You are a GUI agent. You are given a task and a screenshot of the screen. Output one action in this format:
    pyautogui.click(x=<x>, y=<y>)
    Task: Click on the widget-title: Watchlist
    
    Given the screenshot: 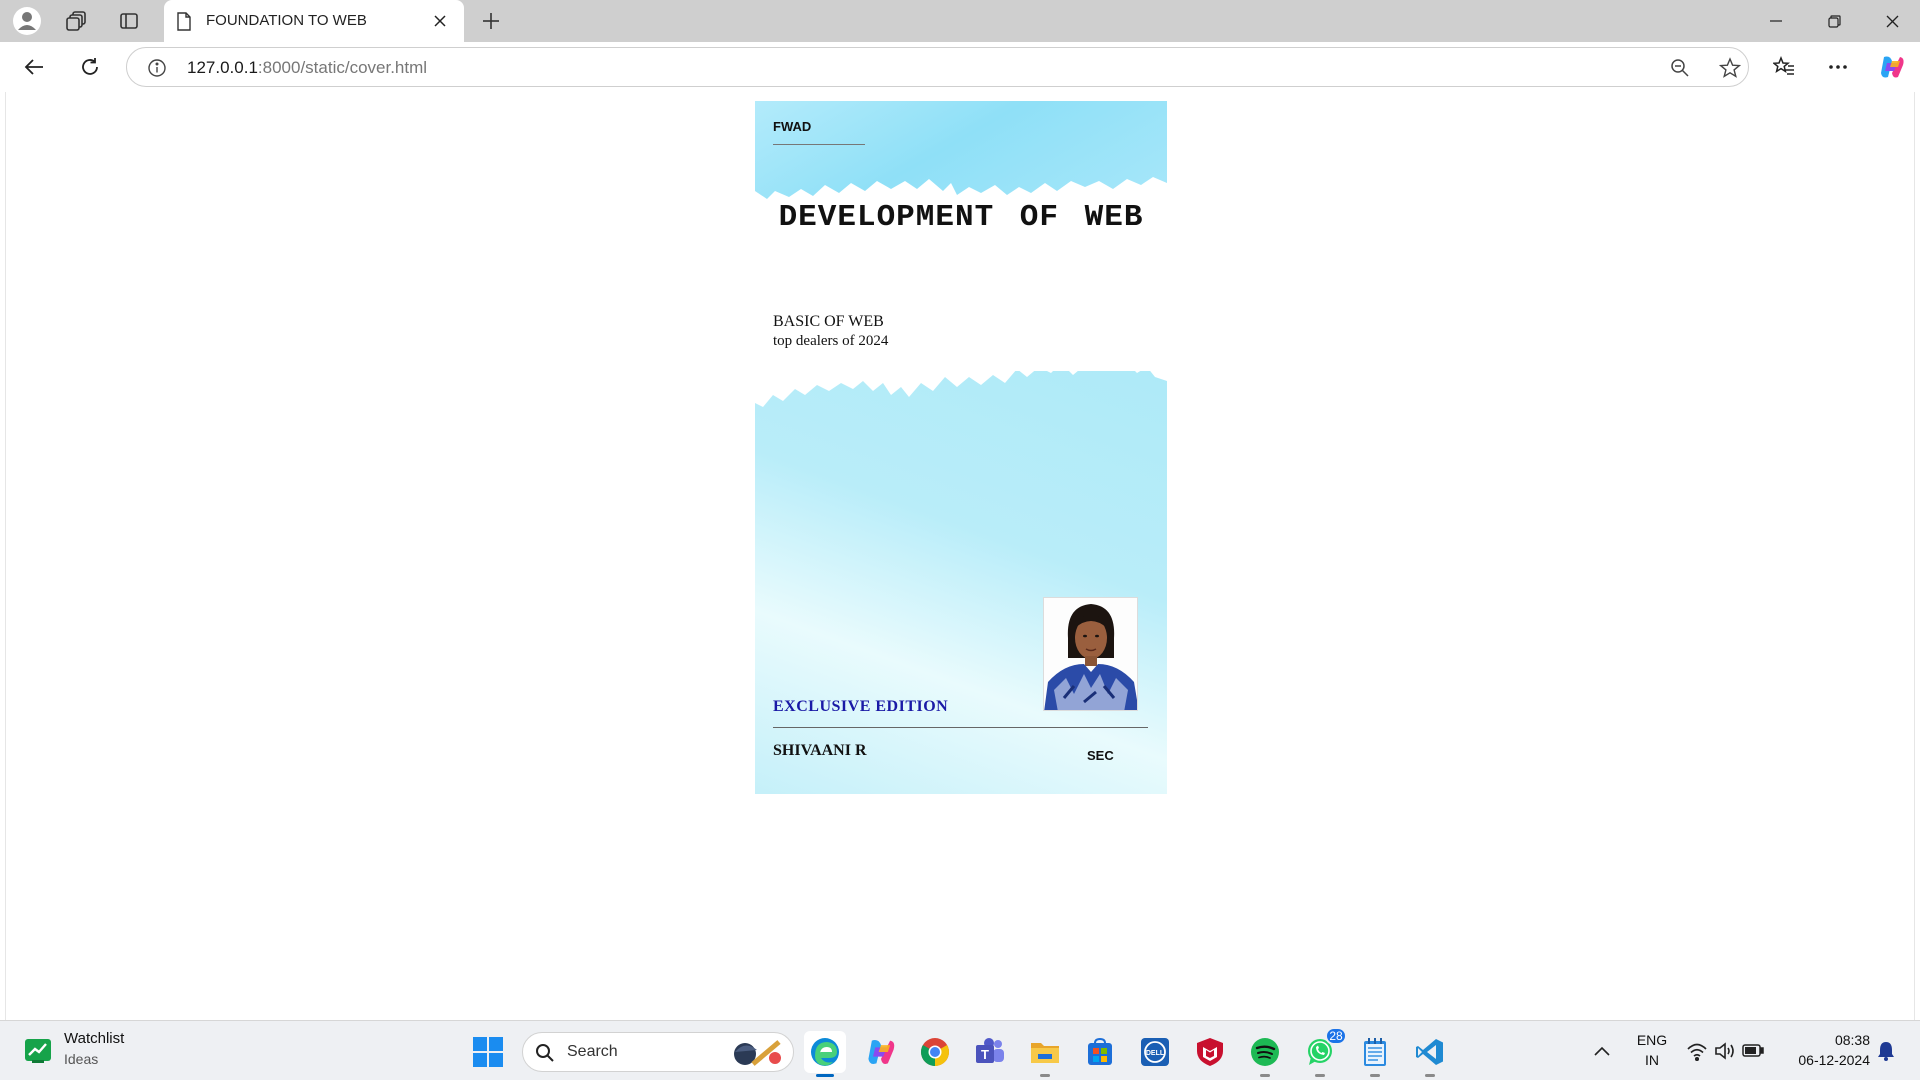 What is the action you would take?
    pyautogui.click(x=94, y=1038)
    